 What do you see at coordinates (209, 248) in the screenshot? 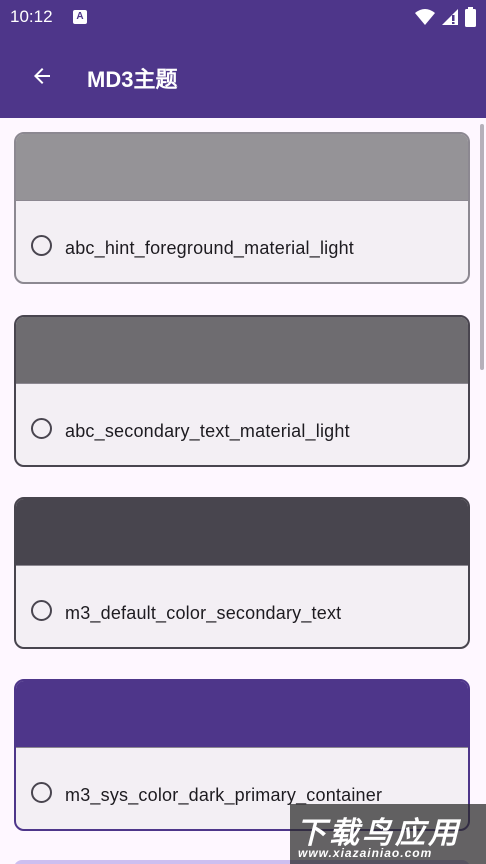
I see `theme-label: abc_hint_foreground_material_light` at bounding box center [209, 248].